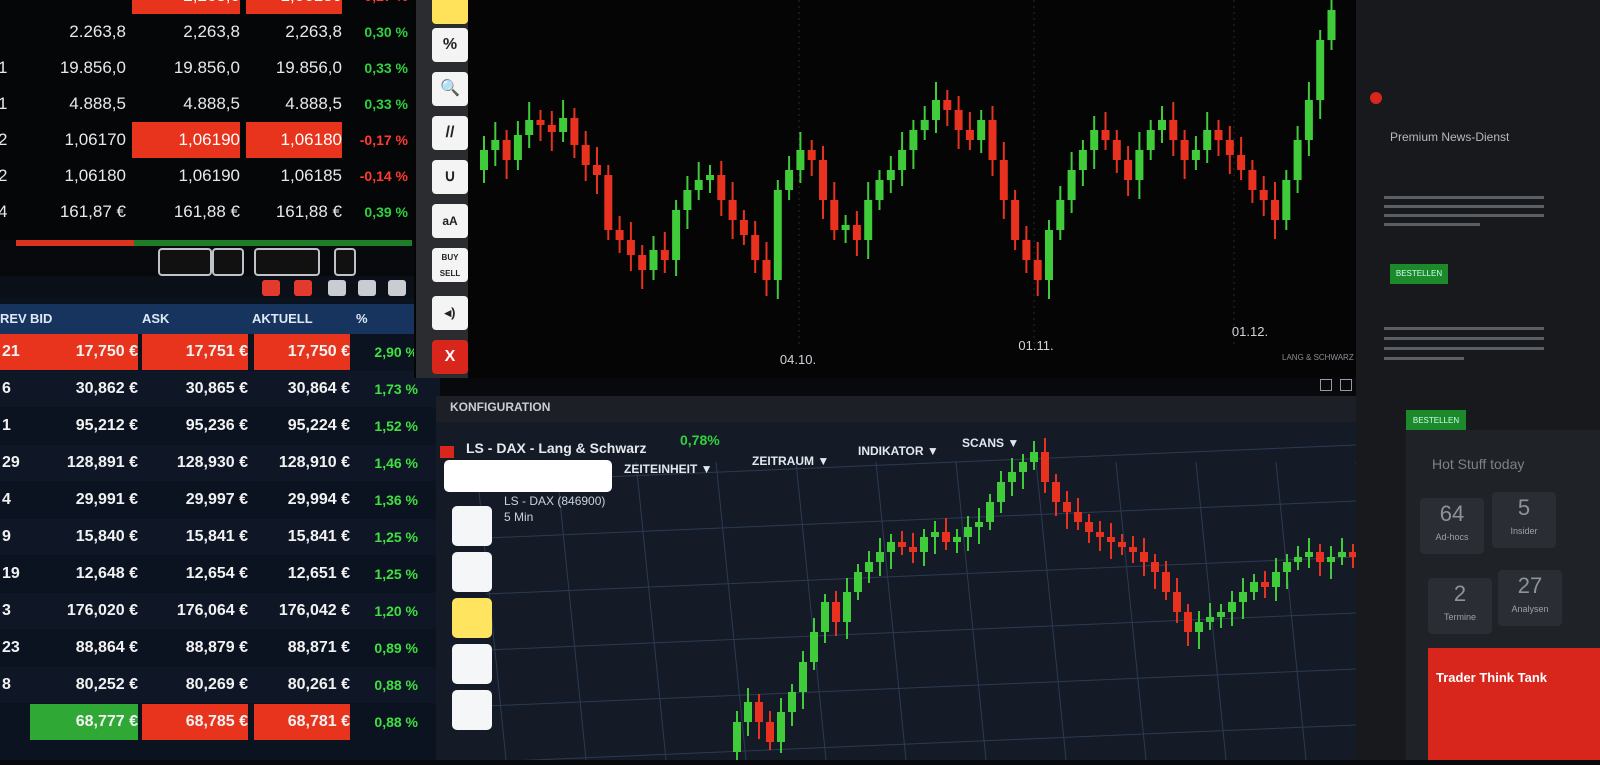 Image resolution: width=1600 pixels, height=765 pixels. What do you see at coordinates (790, 461) in the screenshot?
I see `menu-zeitraum: ZEITRAUM ▼` at bounding box center [790, 461].